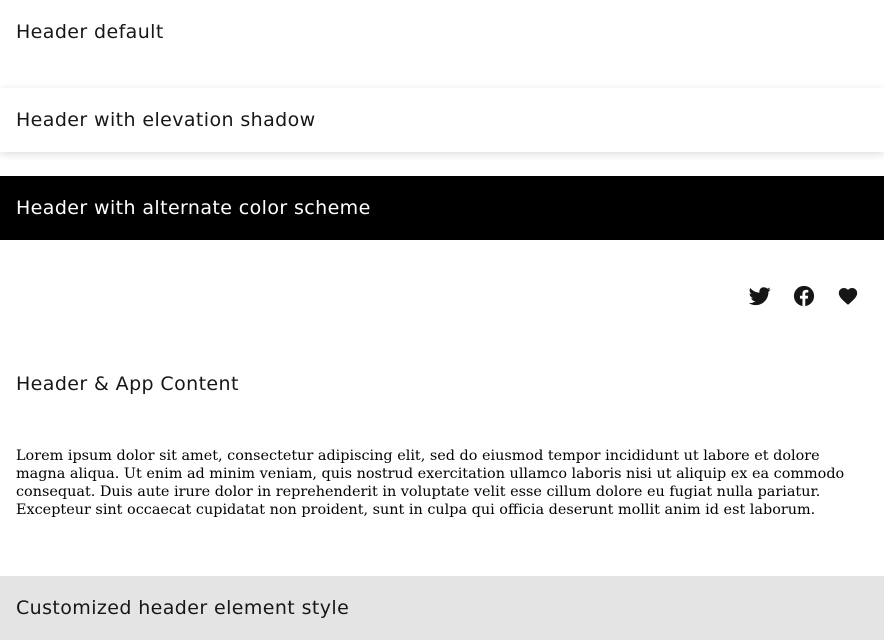  What do you see at coordinates (442, 608) in the screenshot?
I see `header-custom: Customized header element style` at bounding box center [442, 608].